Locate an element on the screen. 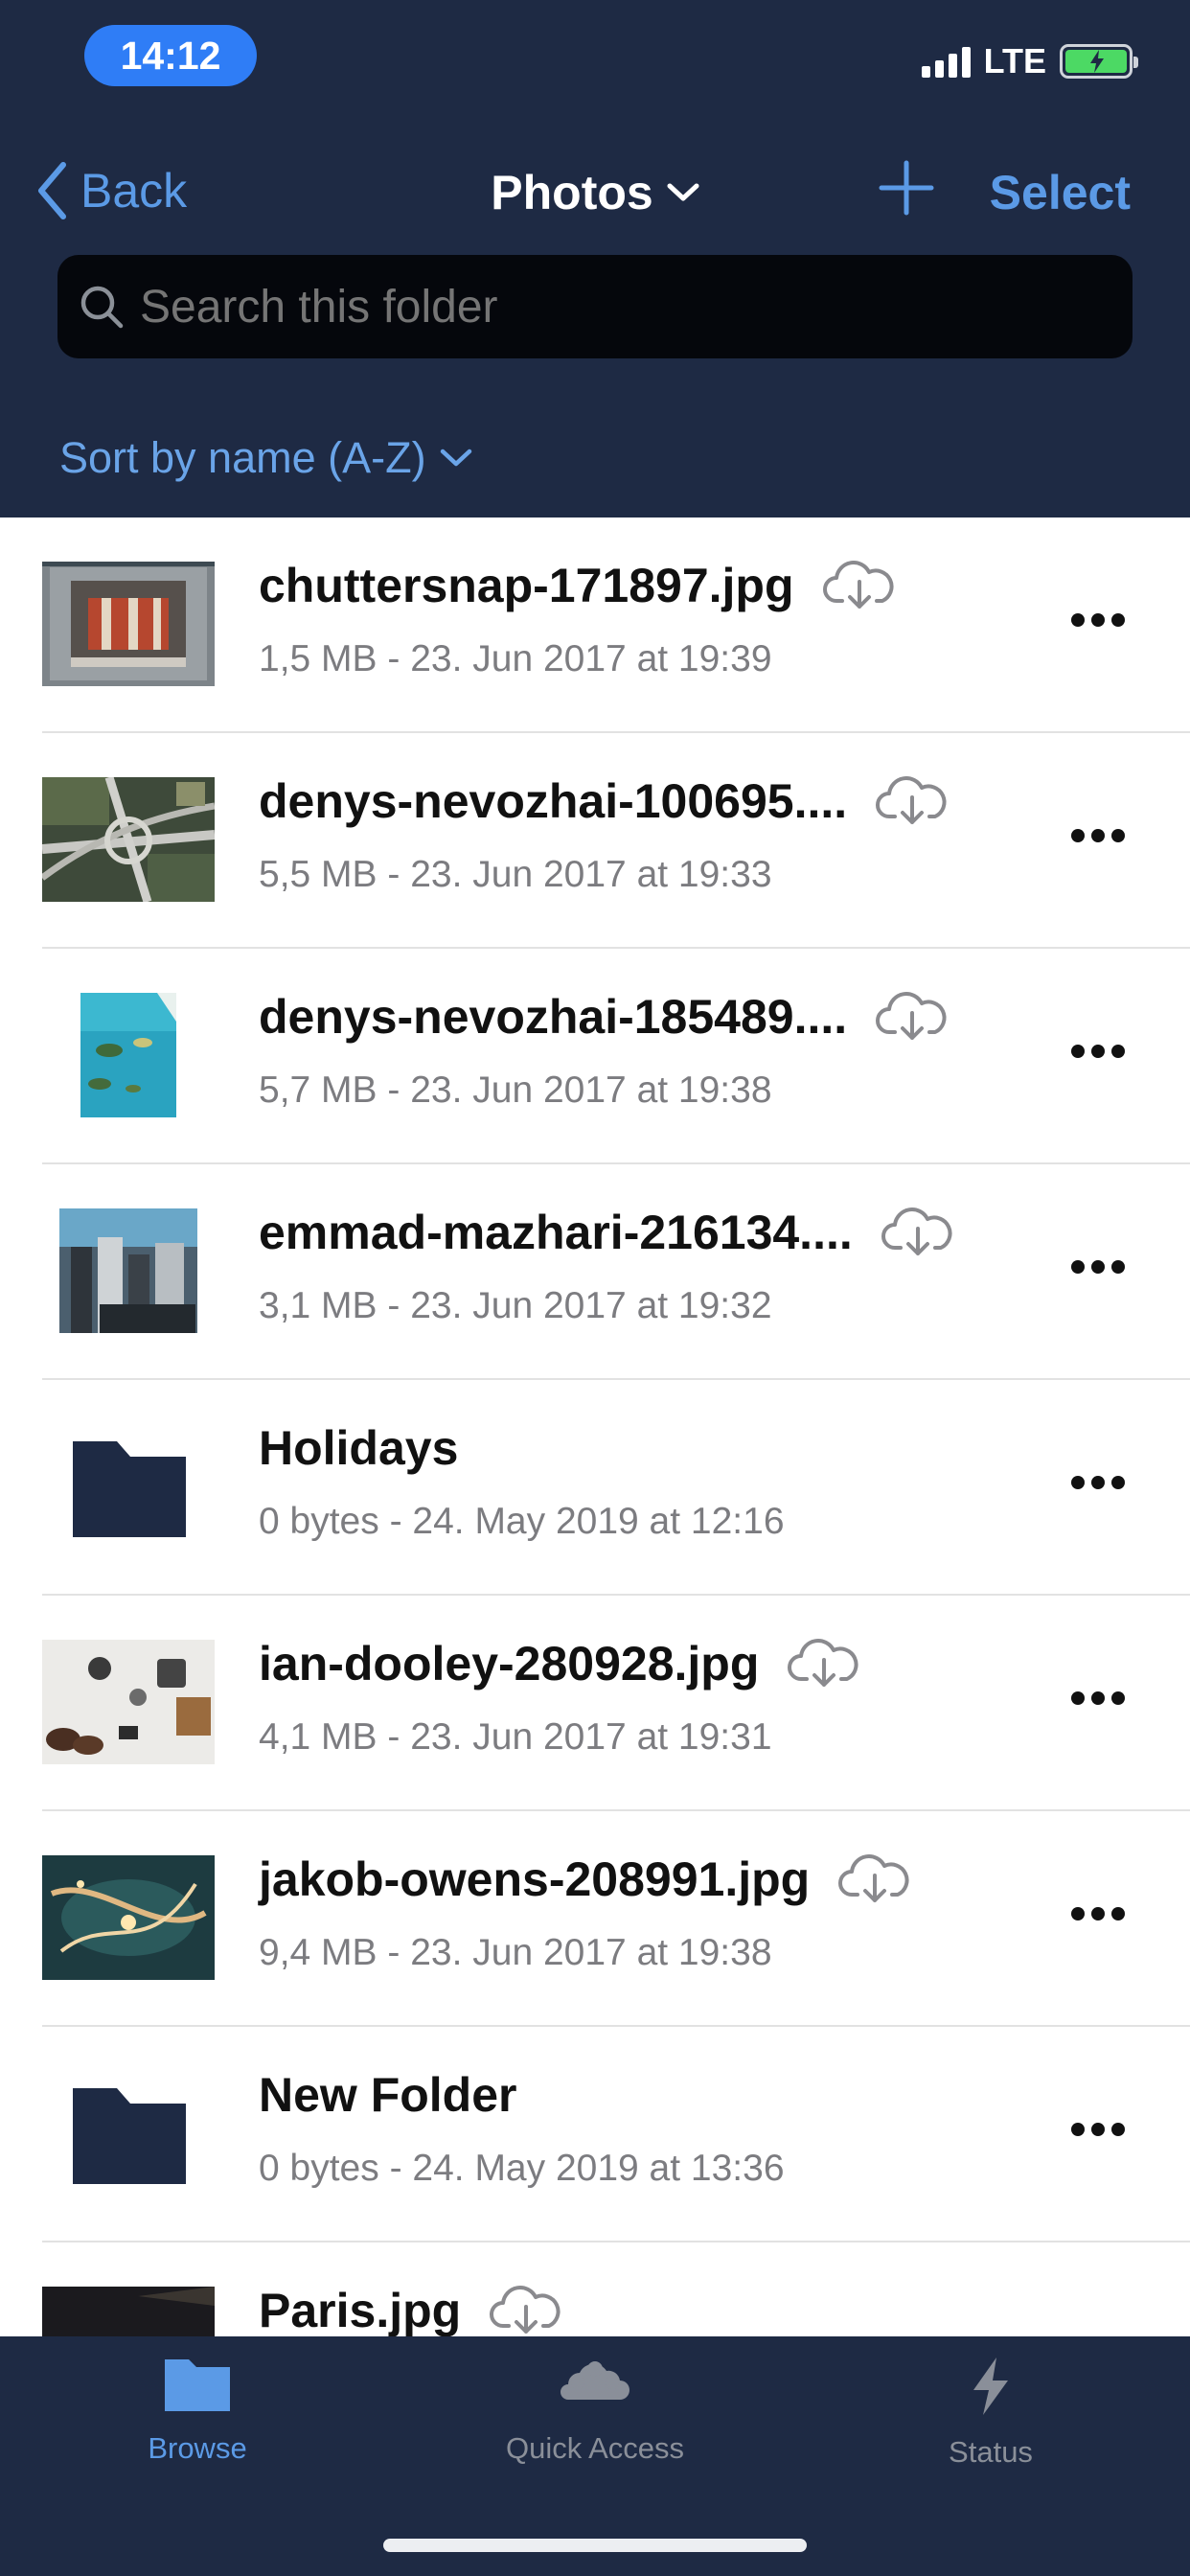  list-item: Holidays 0 bytes - 24. May 2019 at 12:16 is located at coordinates (595, 1488).